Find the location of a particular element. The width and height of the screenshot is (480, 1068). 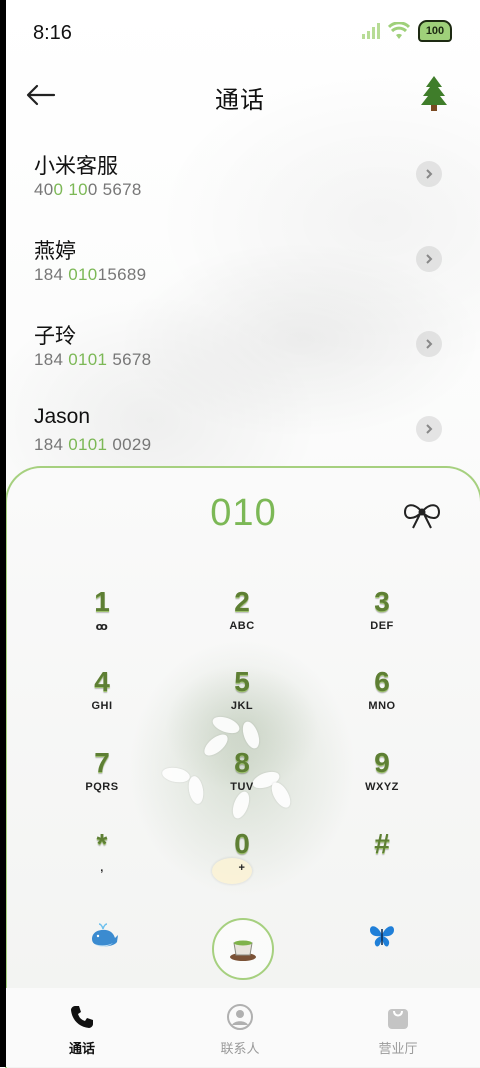

wifi-icon is located at coordinates (399, 30).